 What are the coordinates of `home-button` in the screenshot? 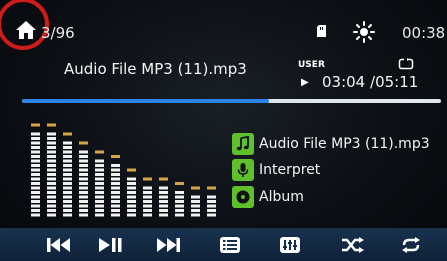 It's located at (26, 30).